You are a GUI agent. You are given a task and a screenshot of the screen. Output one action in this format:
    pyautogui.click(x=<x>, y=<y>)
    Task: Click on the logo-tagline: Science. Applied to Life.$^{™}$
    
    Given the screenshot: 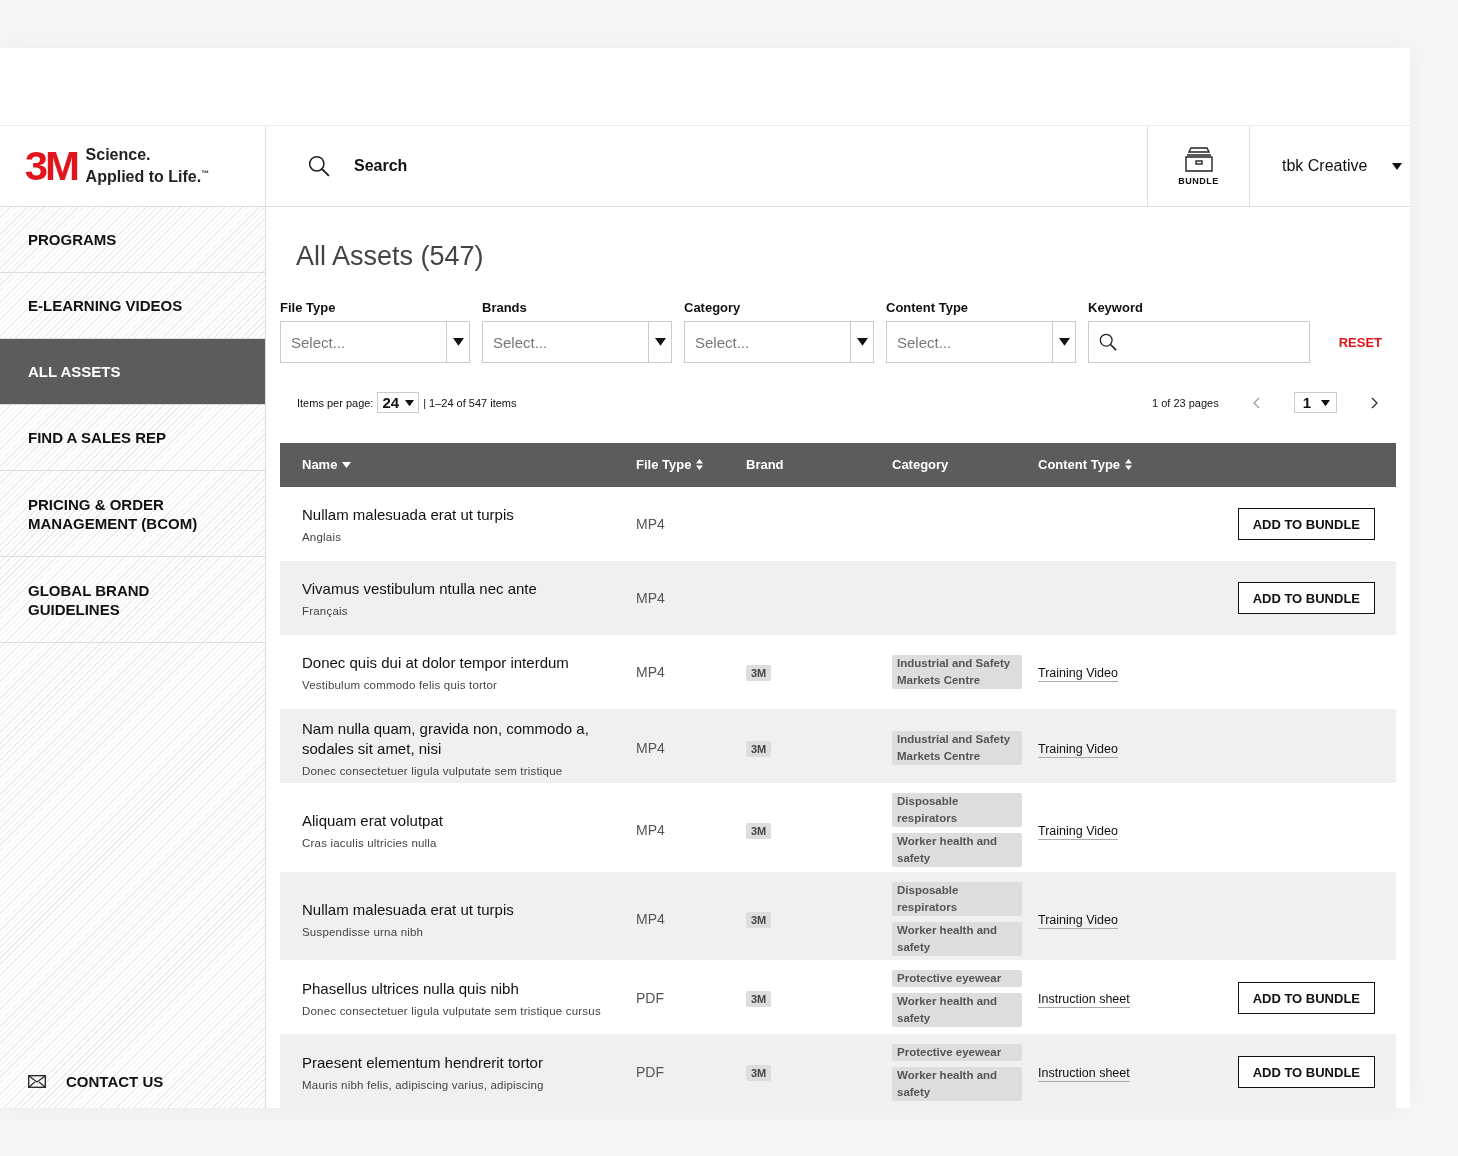 What is the action you would take?
    pyautogui.click(x=147, y=166)
    